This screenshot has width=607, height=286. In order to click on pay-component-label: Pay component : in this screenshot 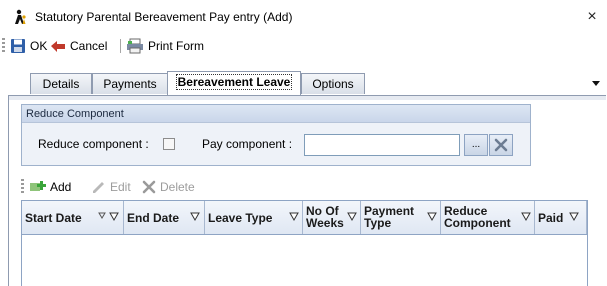, I will do `click(247, 144)`.